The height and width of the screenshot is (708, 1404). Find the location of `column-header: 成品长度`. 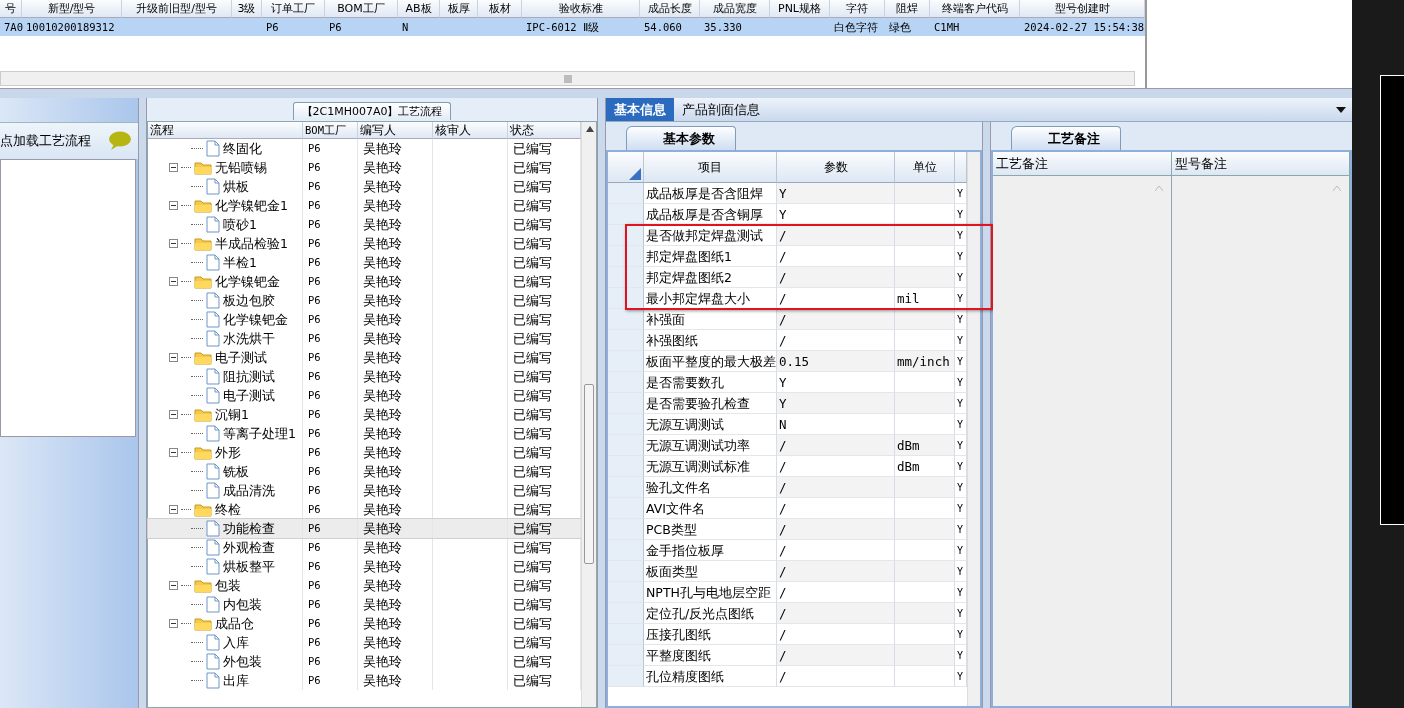

column-header: 成品长度 is located at coordinates (670, 9).